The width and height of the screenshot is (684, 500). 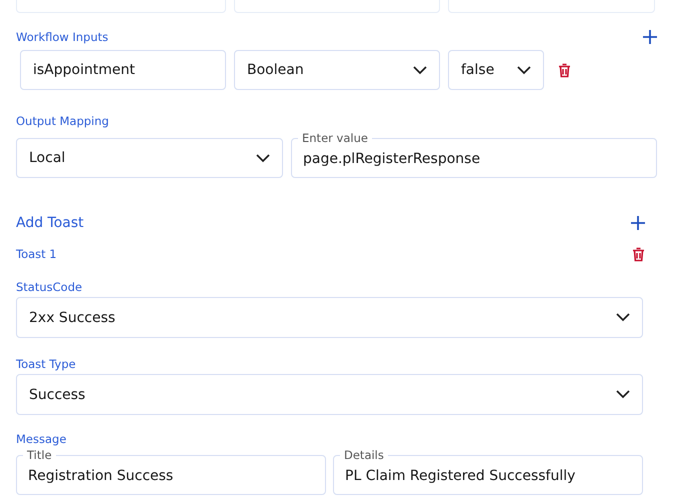 What do you see at coordinates (329, 394) in the screenshot?
I see `toast-type-dropdown: Success` at bounding box center [329, 394].